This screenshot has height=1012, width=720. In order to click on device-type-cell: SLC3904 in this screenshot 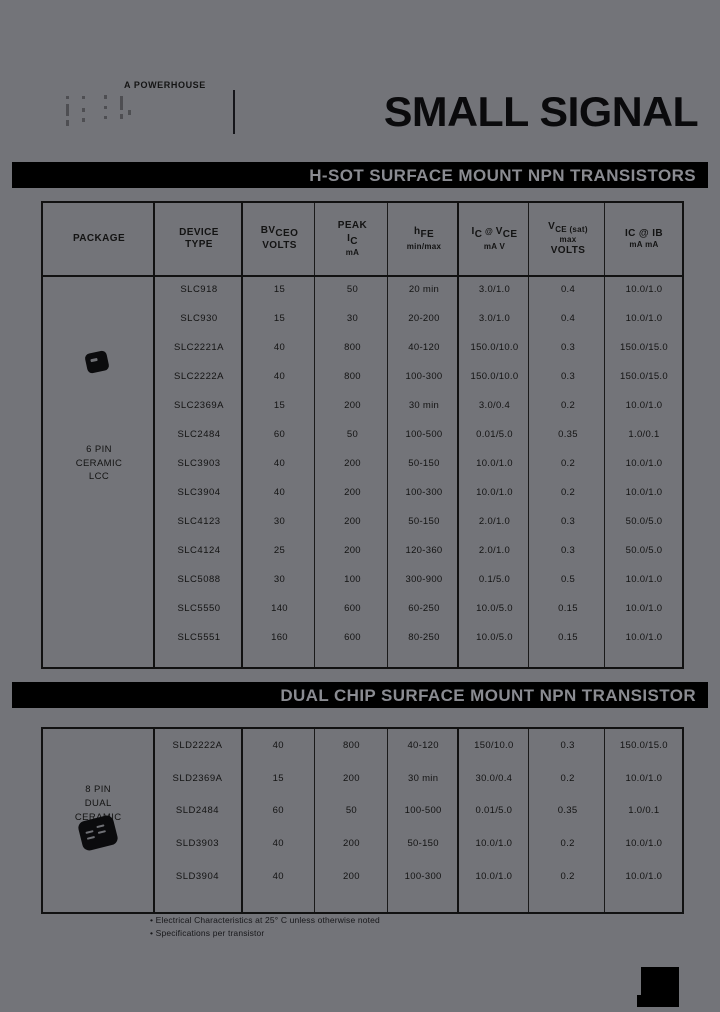, I will do `click(199, 492)`.